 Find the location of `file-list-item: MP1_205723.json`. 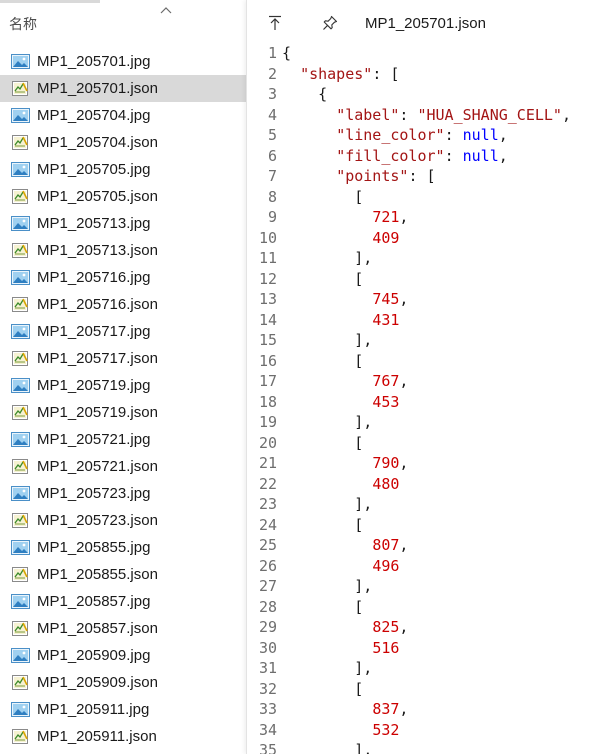

file-list-item: MP1_205723.json is located at coordinates (123, 520).